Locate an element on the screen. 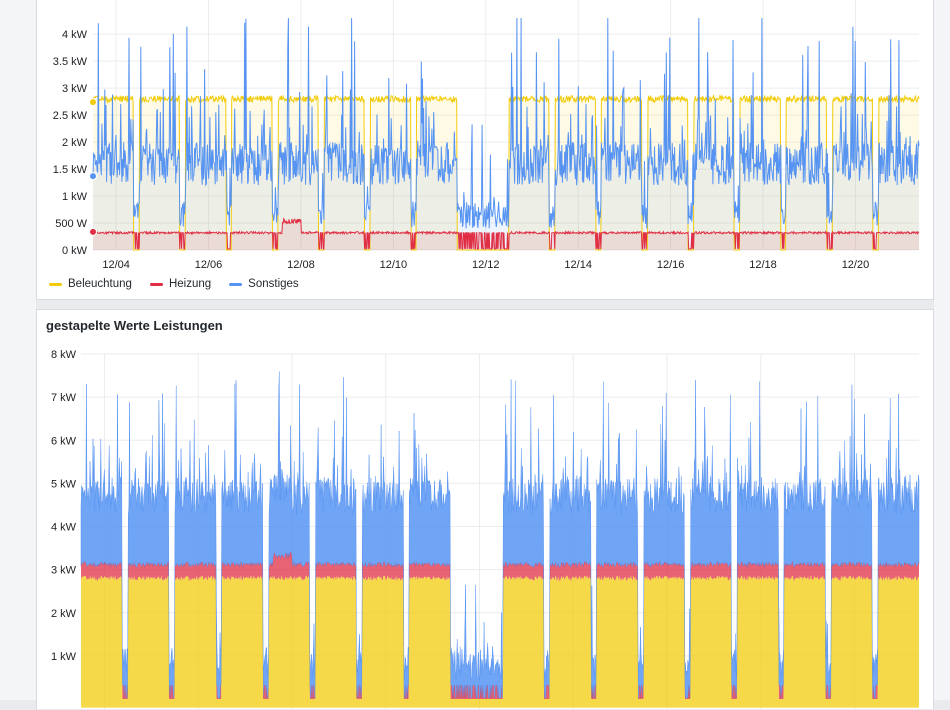 Image resolution: width=950 pixels, height=710 pixels. legend-item-beleuchtung: Beleuchtung is located at coordinates (90, 284).